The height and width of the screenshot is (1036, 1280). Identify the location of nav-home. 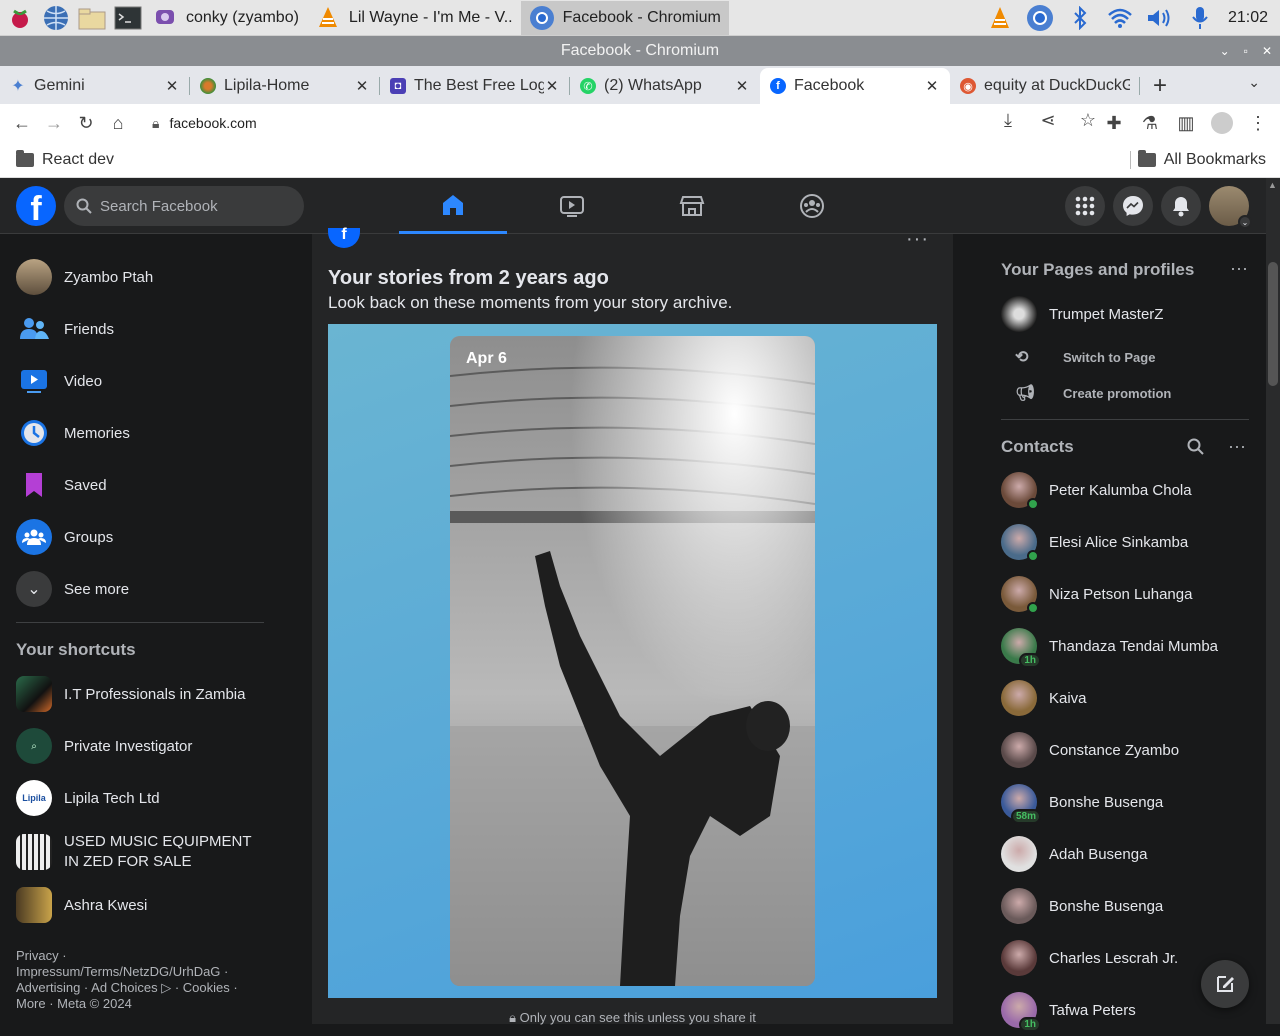
(453, 206).